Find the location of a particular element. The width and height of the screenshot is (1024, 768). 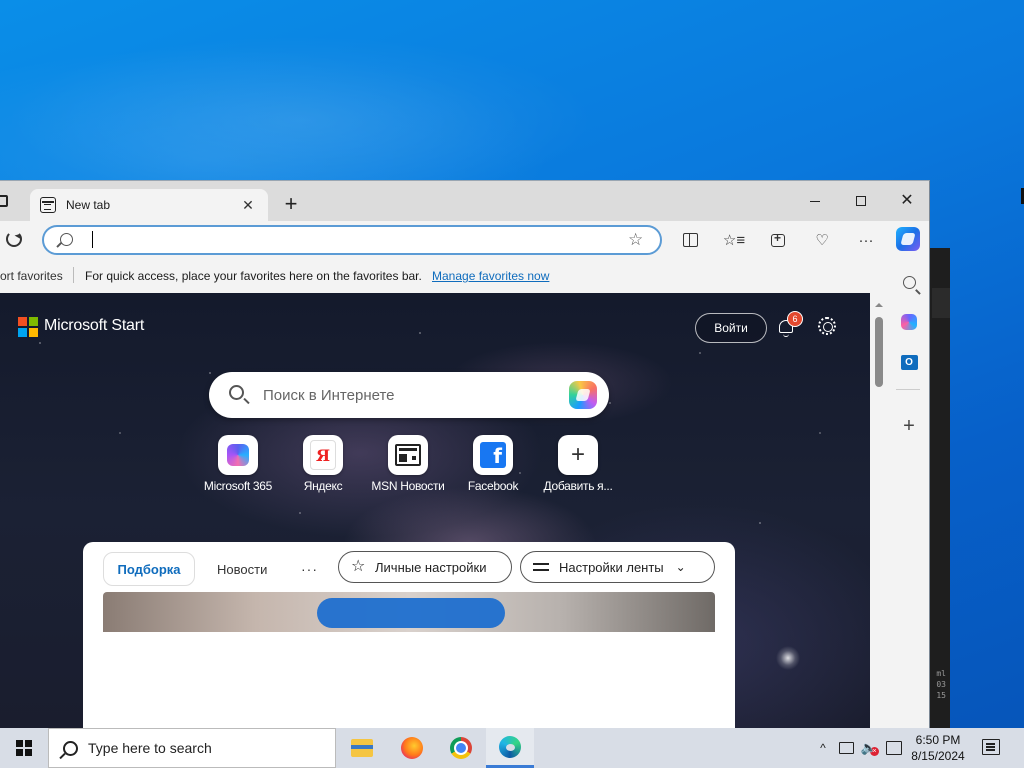

gear-icon is located at coordinates (827, 326).